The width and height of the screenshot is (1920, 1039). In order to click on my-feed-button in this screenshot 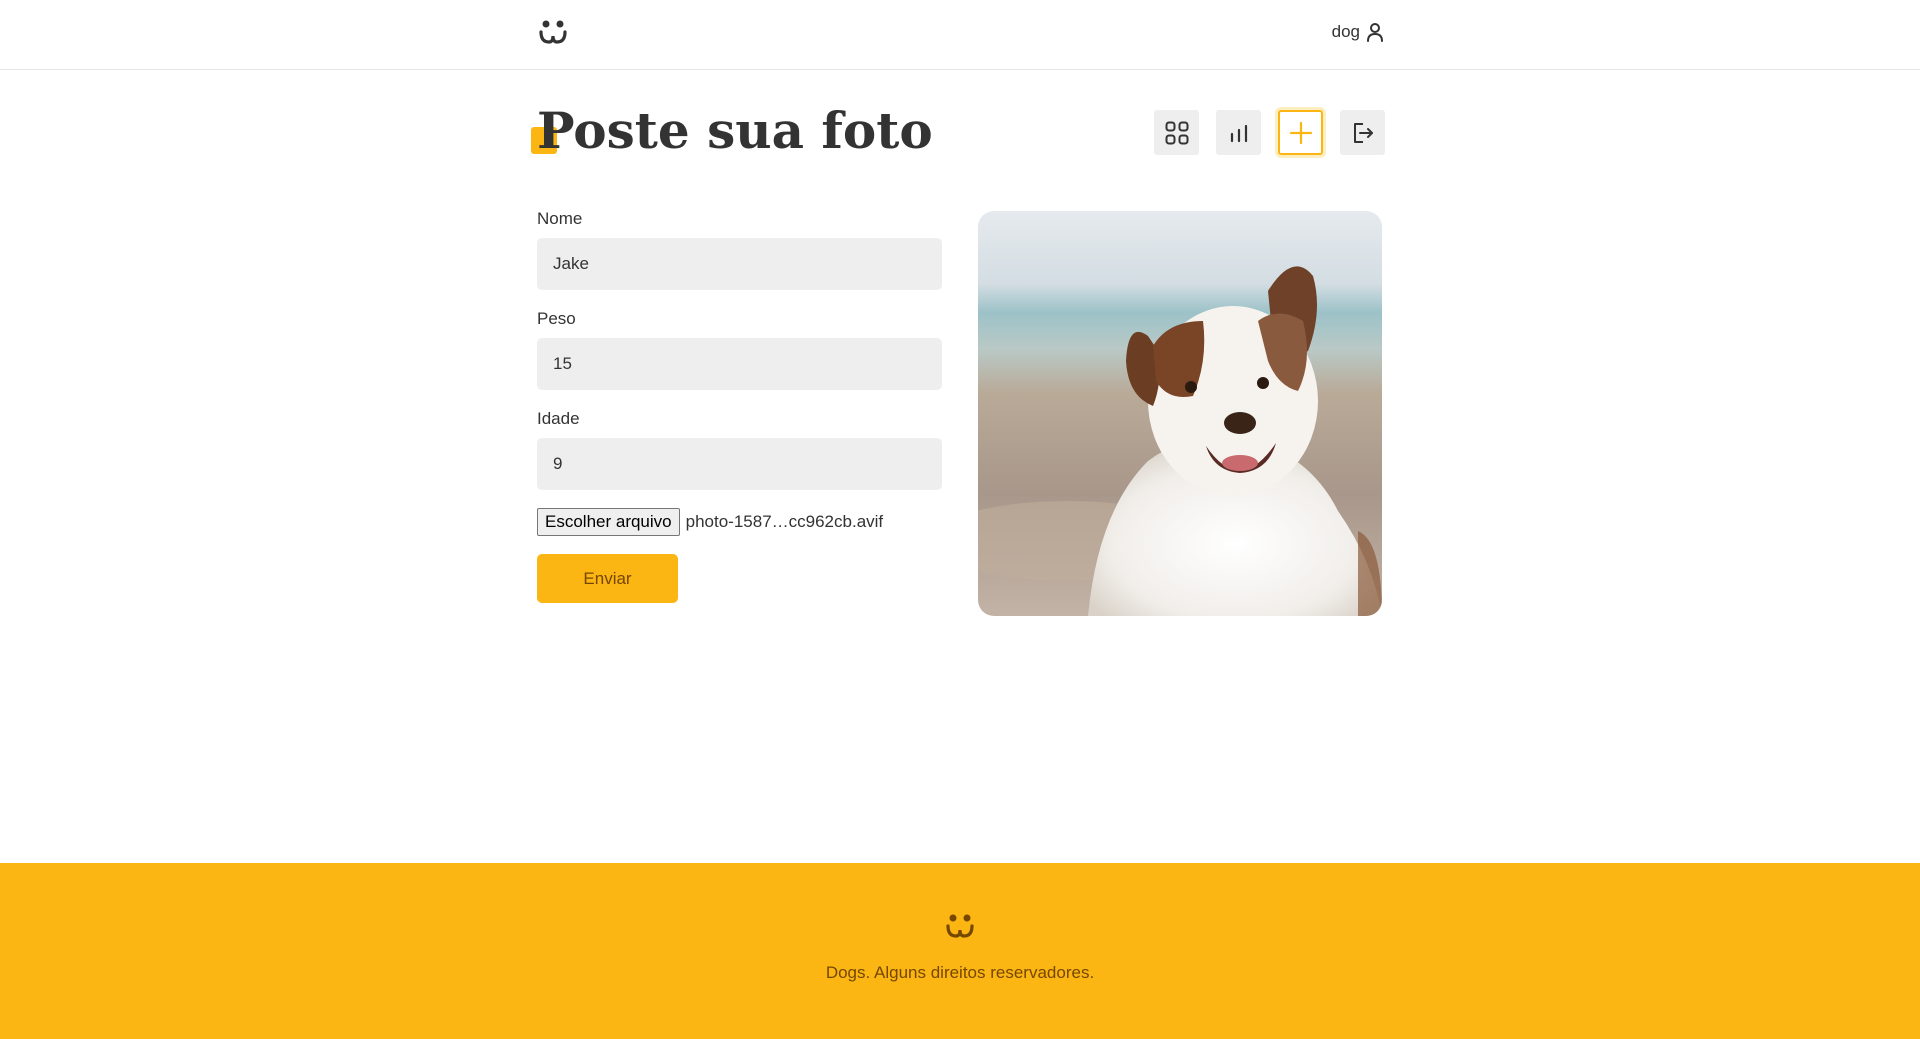, I will do `click(1176, 132)`.